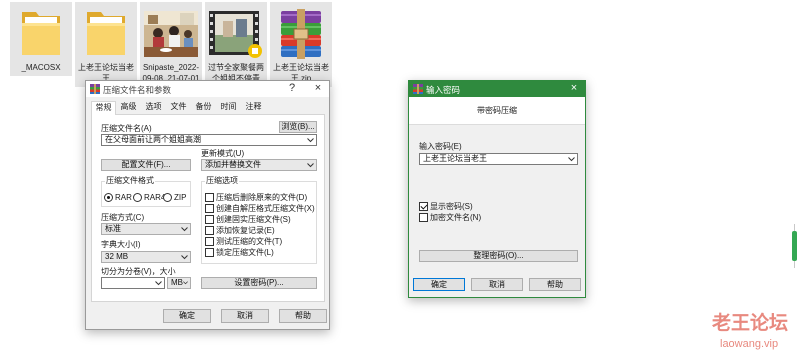 The image size is (800, 356). I want to click on encrypt-file-names-checkbox, so click(423, 217).